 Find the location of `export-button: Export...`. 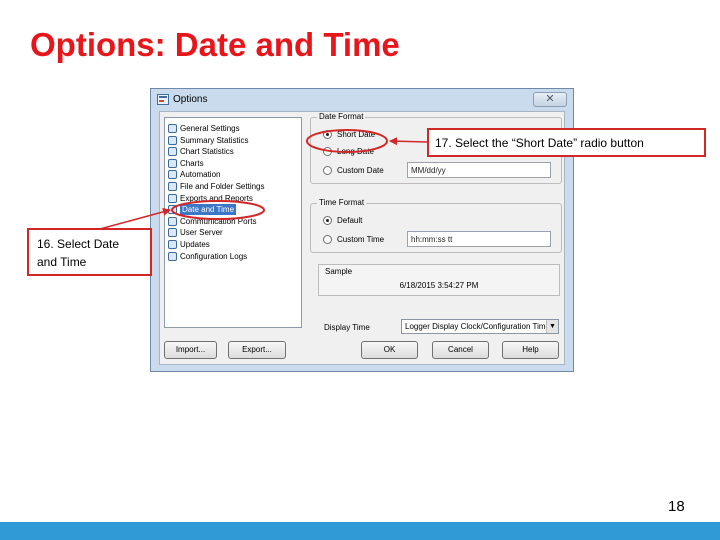

export-button: Export... is located at coordinates (257, 350).